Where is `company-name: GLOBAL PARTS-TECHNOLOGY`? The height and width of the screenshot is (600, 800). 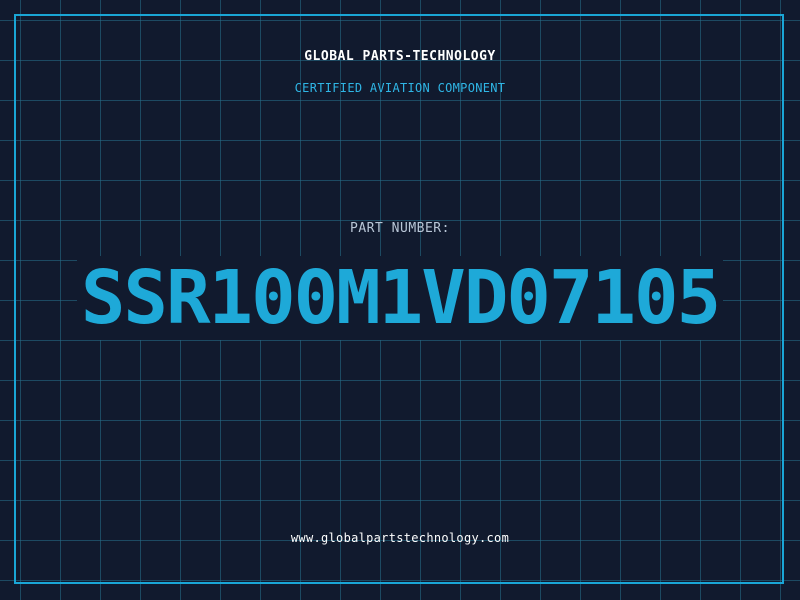
company-name: GLOBAL PARTS-TECHNOLOGY is located at coordinates (400, 56).